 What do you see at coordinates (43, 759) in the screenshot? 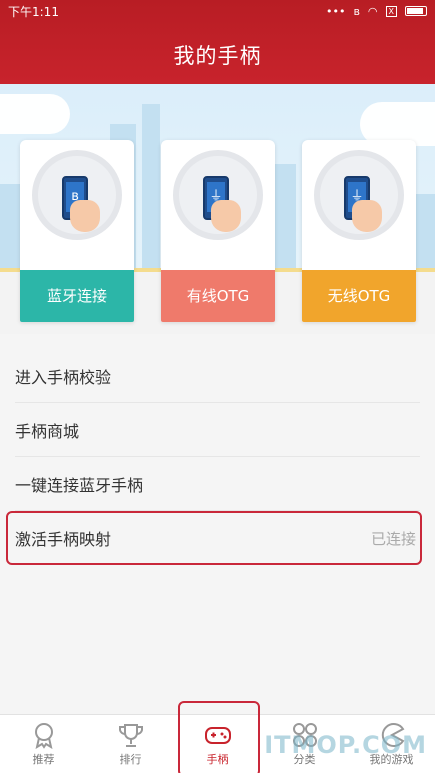
I see `tab-label: 推荐` at bounding box center [43, 759].